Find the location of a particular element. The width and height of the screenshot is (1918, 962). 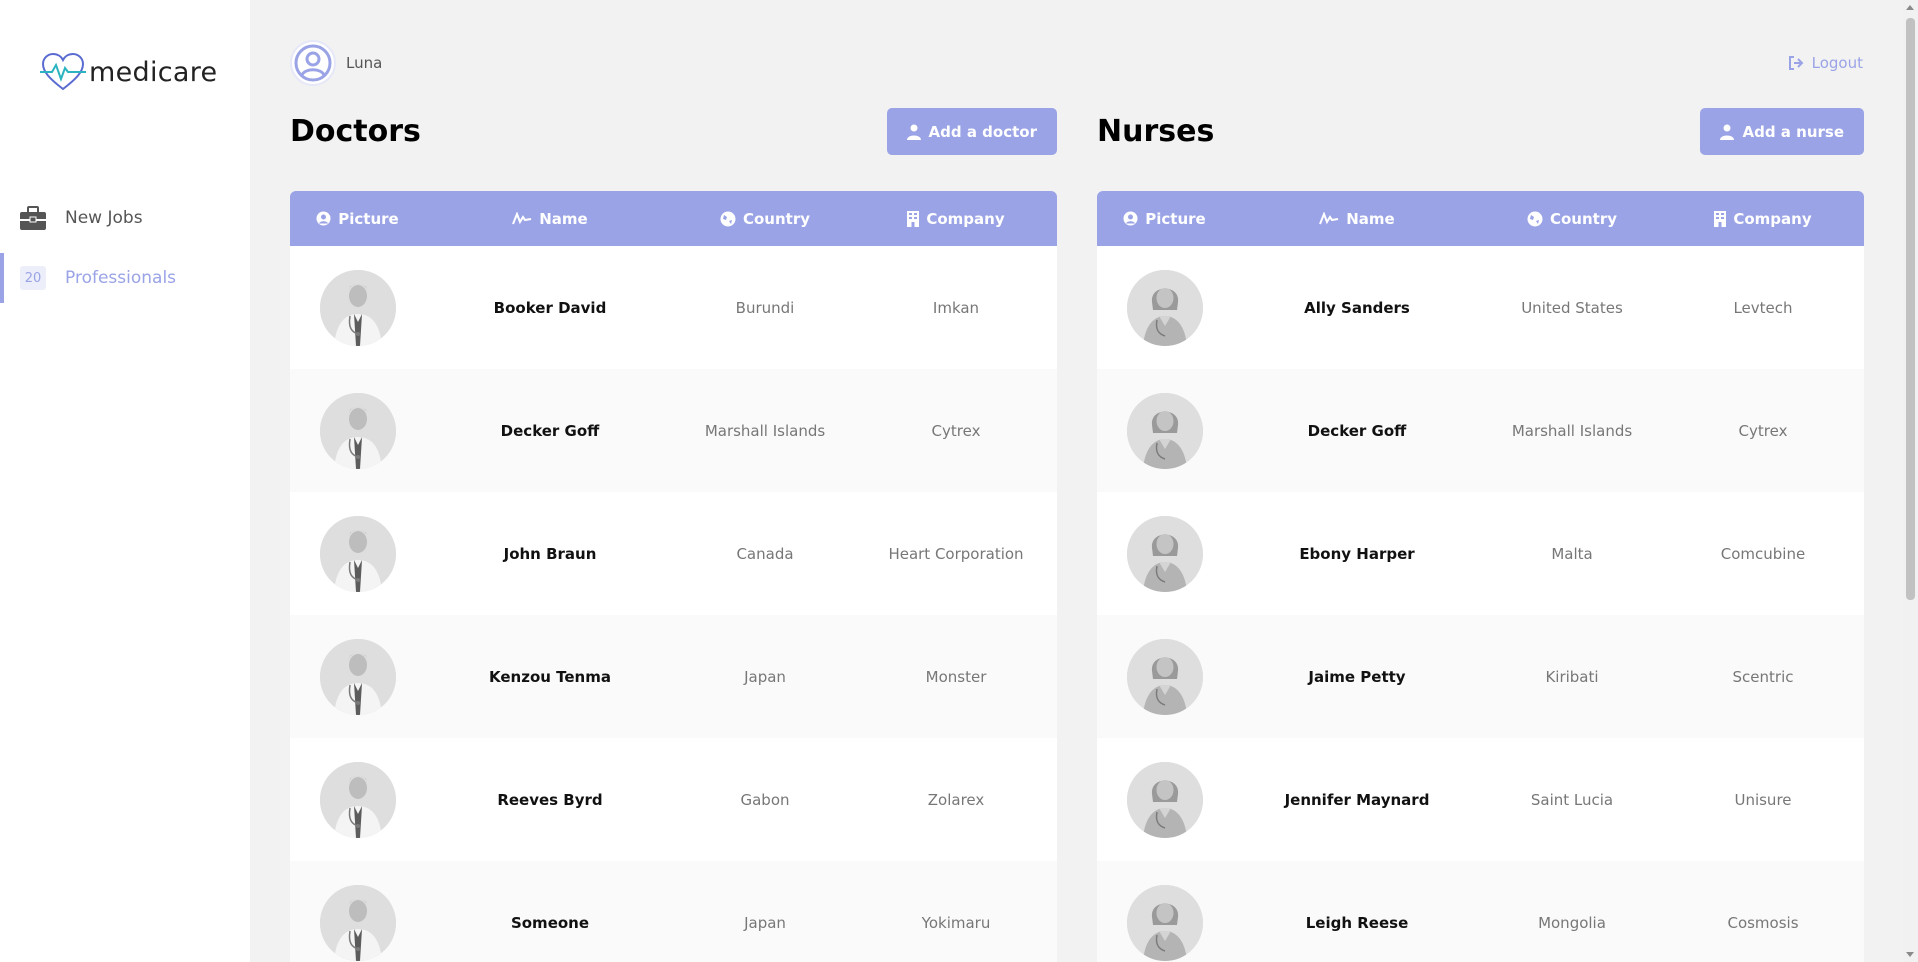

scroll-thumb is located at coordinates (1910, 309).